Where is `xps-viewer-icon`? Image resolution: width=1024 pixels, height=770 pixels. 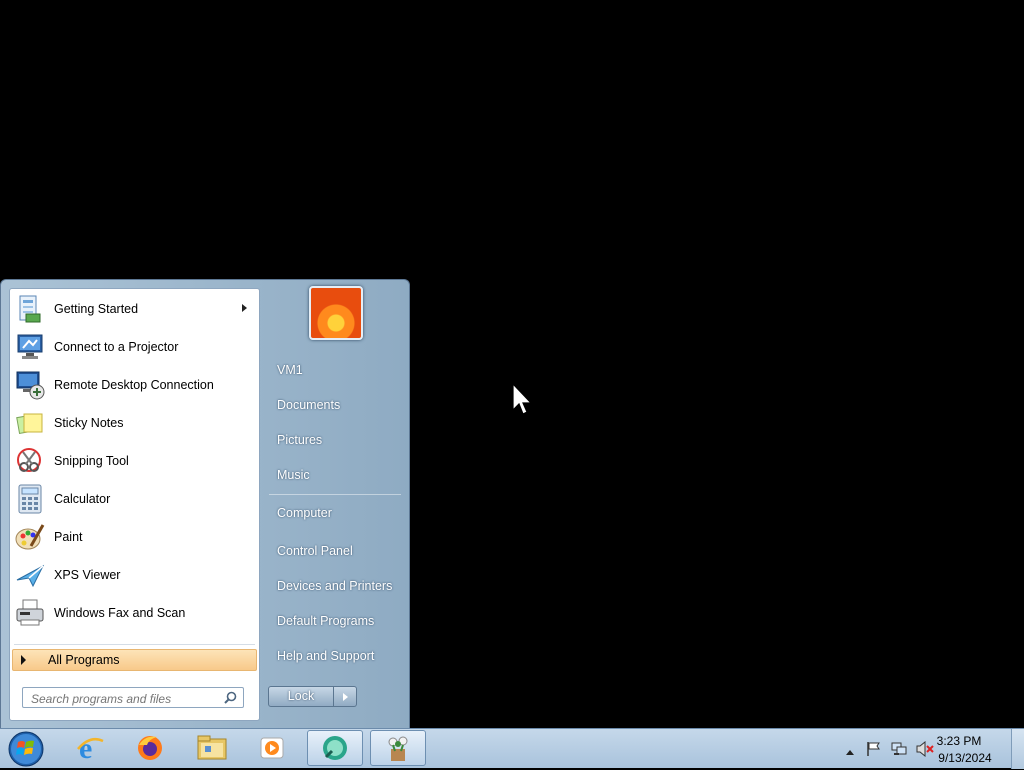 xps-viewer-icon is located at coordinates (30, 575).